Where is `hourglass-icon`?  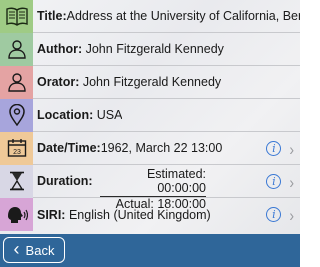
hourglass-icon is located at coordinates (16, 181).